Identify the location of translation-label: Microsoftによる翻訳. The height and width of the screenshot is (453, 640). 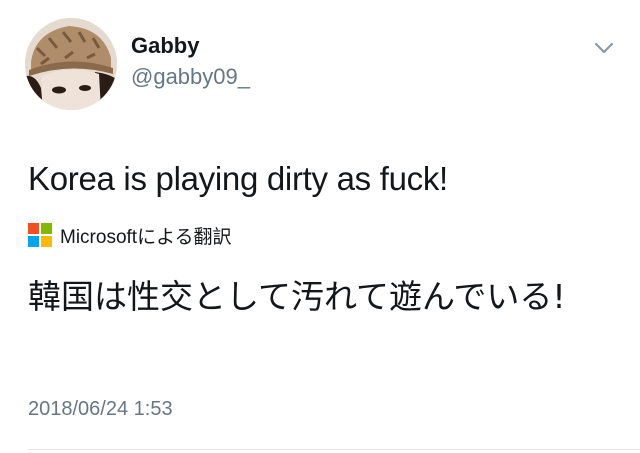
(146, 237).